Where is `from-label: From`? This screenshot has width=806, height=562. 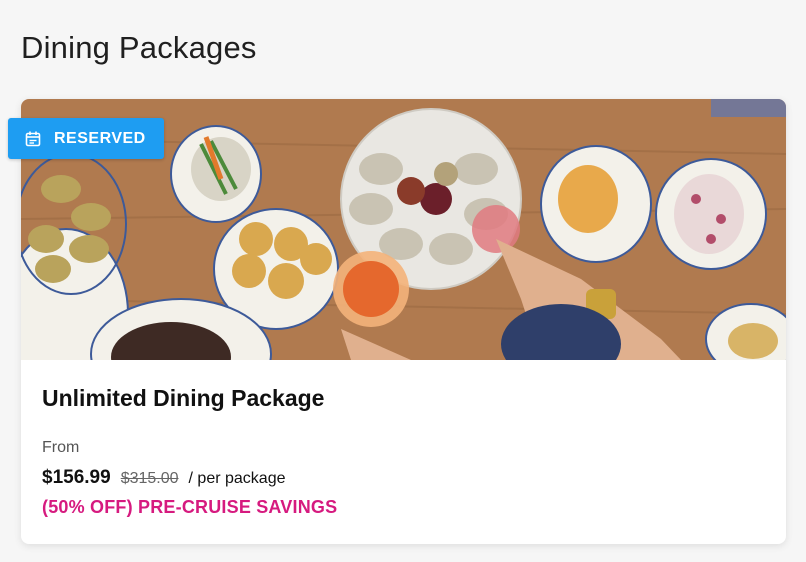 from-label: From is located at coordinates (61, 447).